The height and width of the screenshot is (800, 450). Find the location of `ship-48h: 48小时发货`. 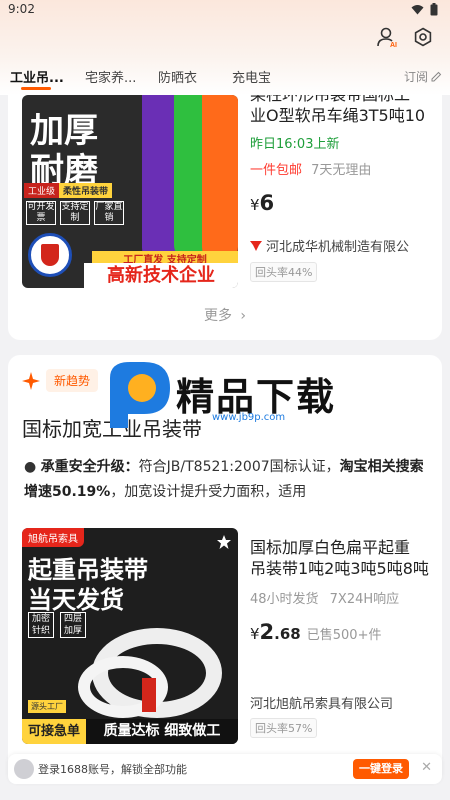

ship-48h: 48小时发货 is located at coordinates (284, 599).